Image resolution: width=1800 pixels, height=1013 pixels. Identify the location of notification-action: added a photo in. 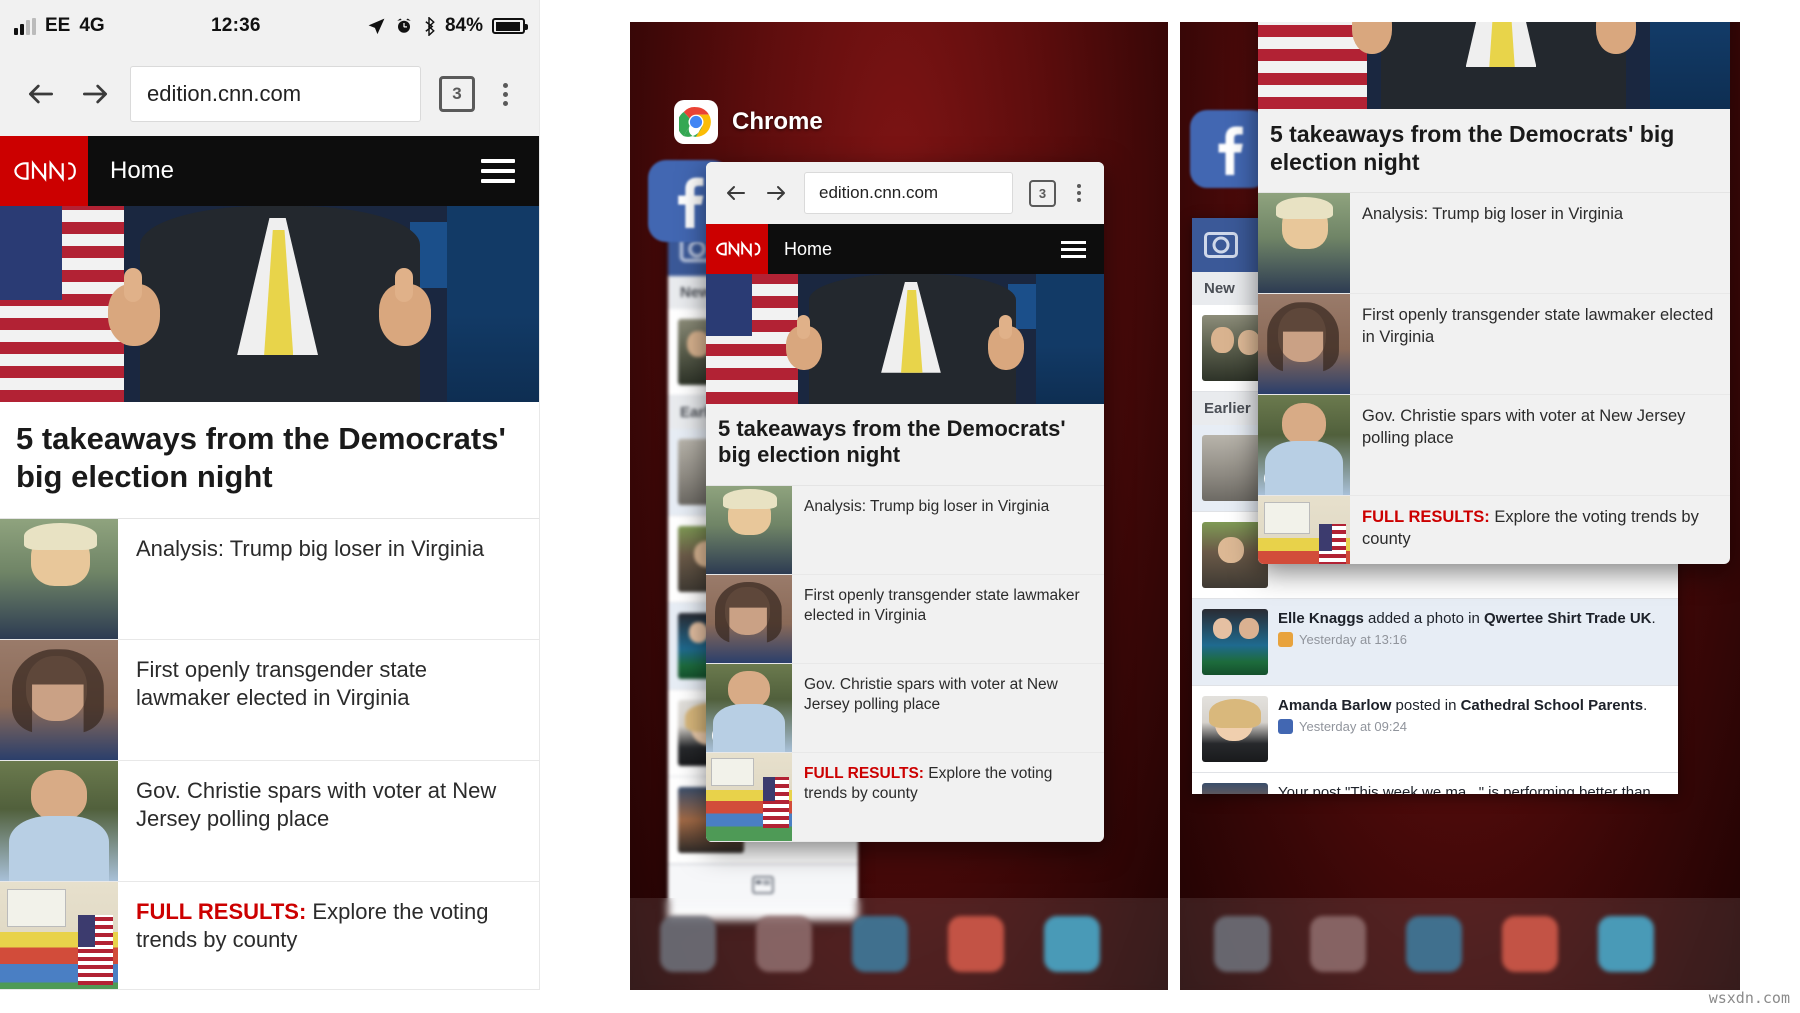
(1423, 618).